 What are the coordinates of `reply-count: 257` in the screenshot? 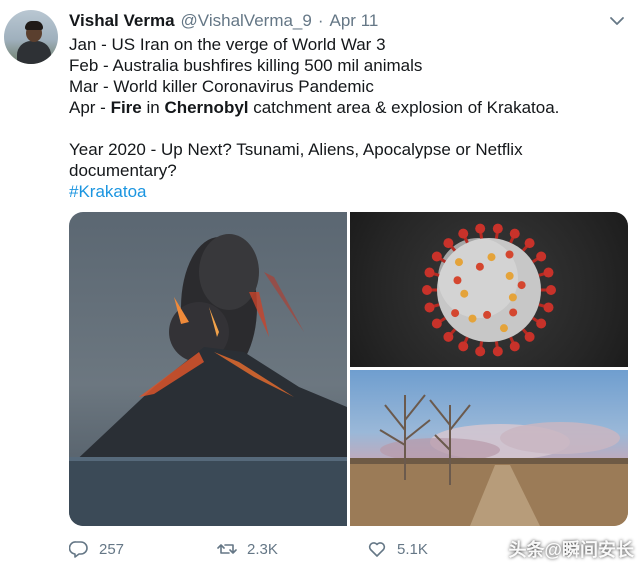 It's located at (112, 549).